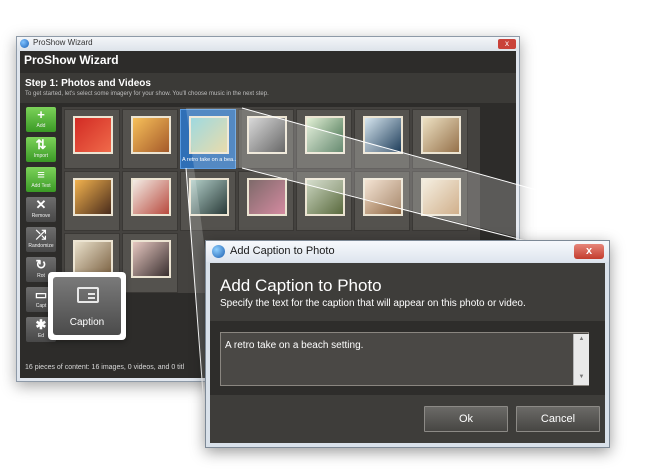 This screenshot has width=646, height=471. Describe the element at coordinates (404, 359) in the screenshot. I see `caption-textarea: A retro take on a beach setting. ▲ ▼` at that location.